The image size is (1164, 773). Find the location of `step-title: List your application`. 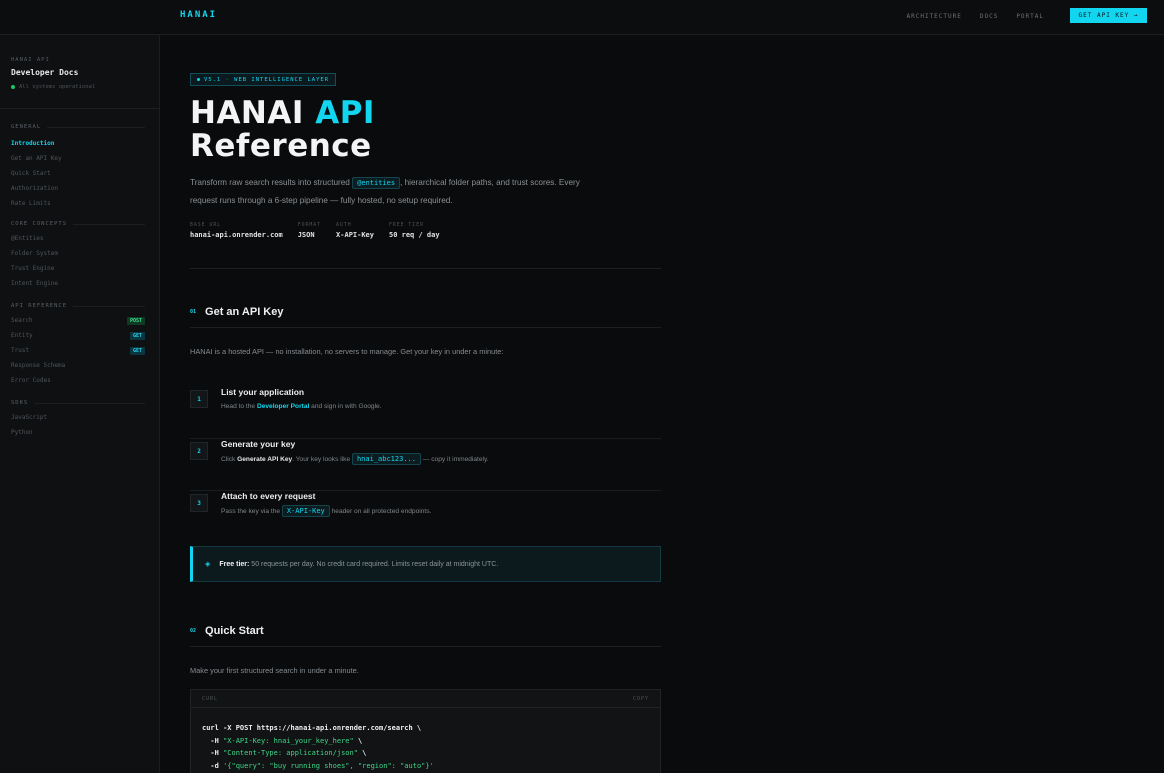

step-title: List your application is located at coordinates (263, 392).